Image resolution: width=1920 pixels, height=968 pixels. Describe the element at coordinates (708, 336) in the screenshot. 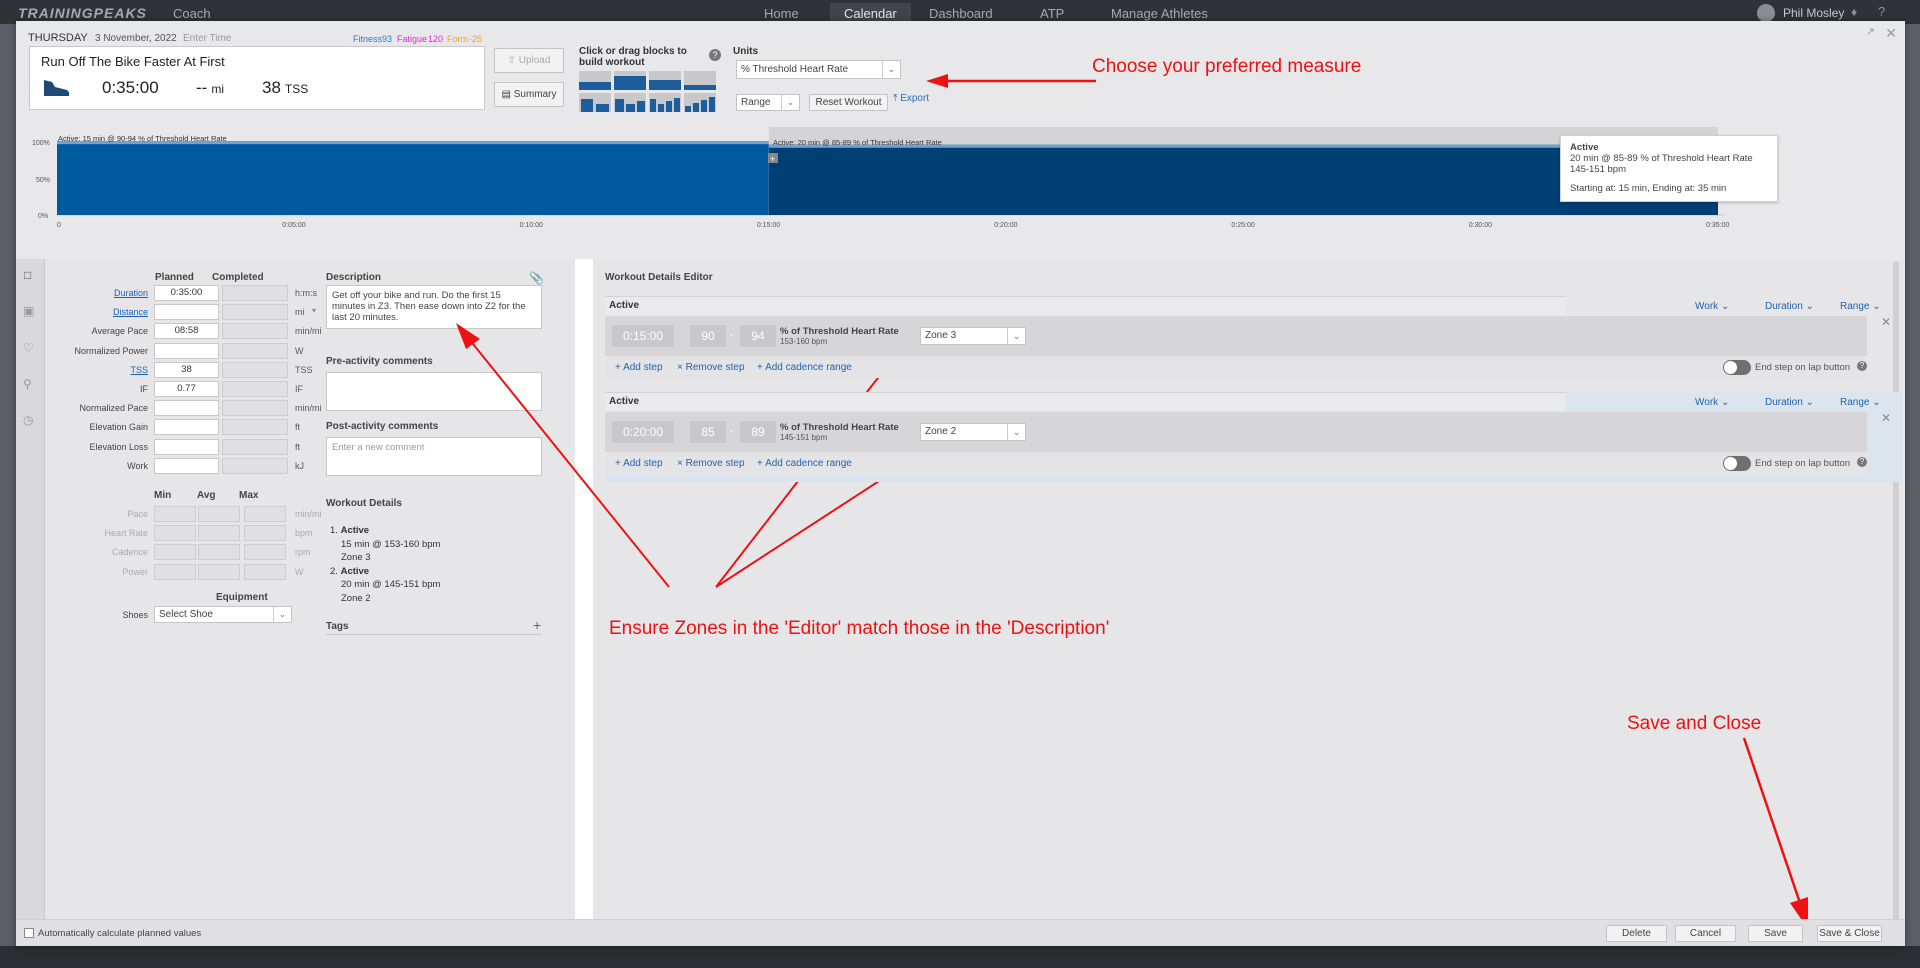

I see `step-low-input: 90` at that location.